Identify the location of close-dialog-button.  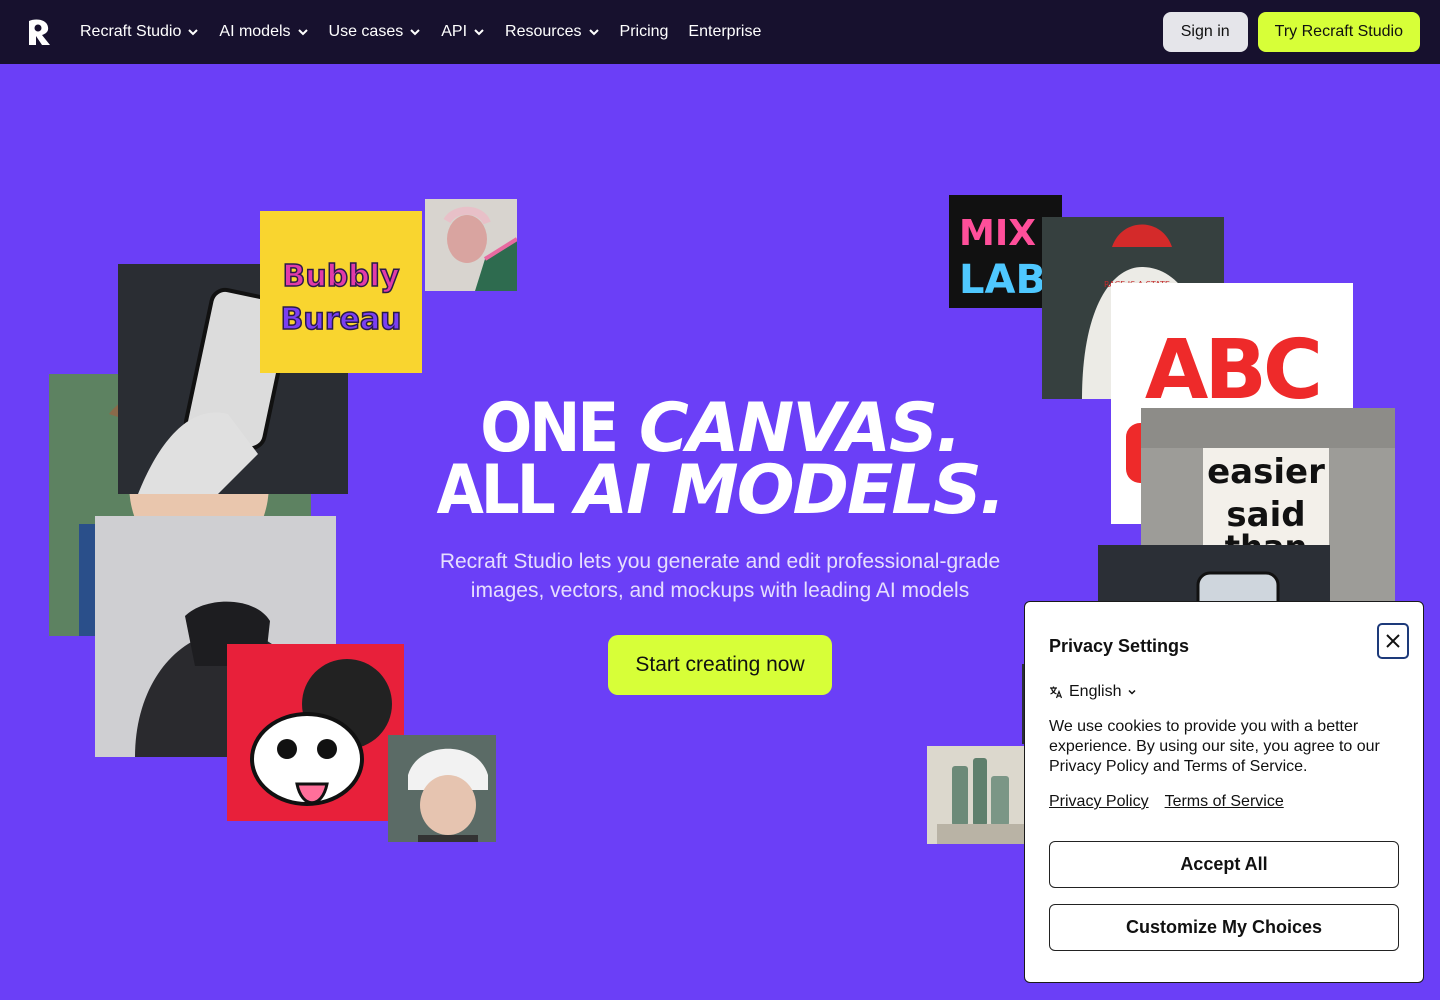
(1393, 641).